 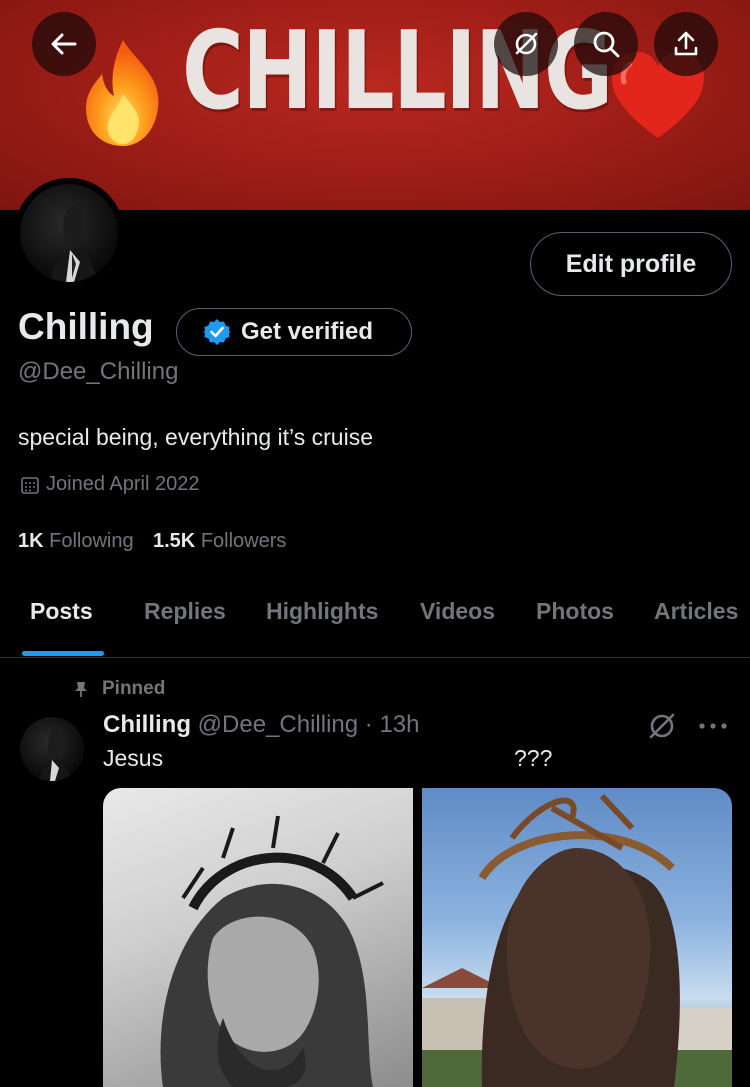 I want to click on share-button, so click(x=686, y=44).